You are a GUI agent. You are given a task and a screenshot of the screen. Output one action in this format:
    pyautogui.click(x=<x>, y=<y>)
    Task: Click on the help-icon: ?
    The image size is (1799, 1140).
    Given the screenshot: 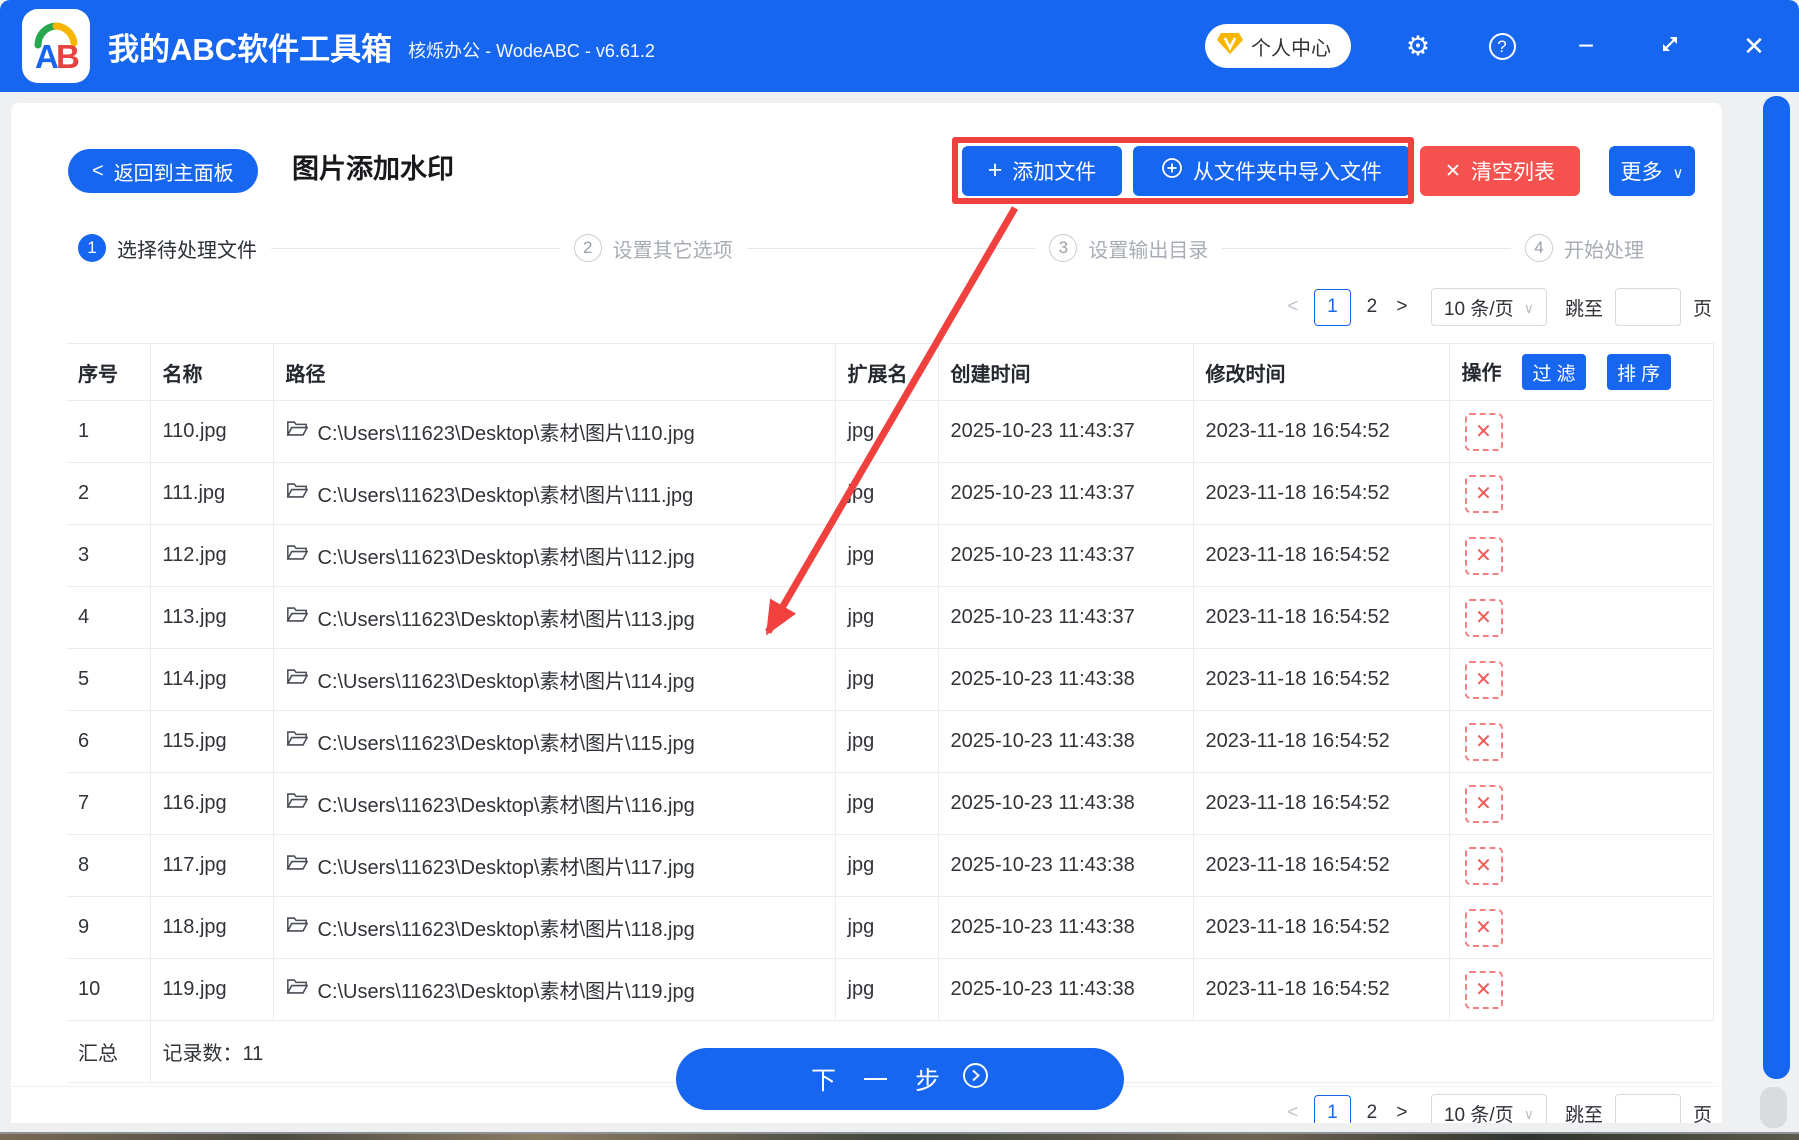 What is the action you would take?
    pyautogui.click(x=1502, y=46)
    